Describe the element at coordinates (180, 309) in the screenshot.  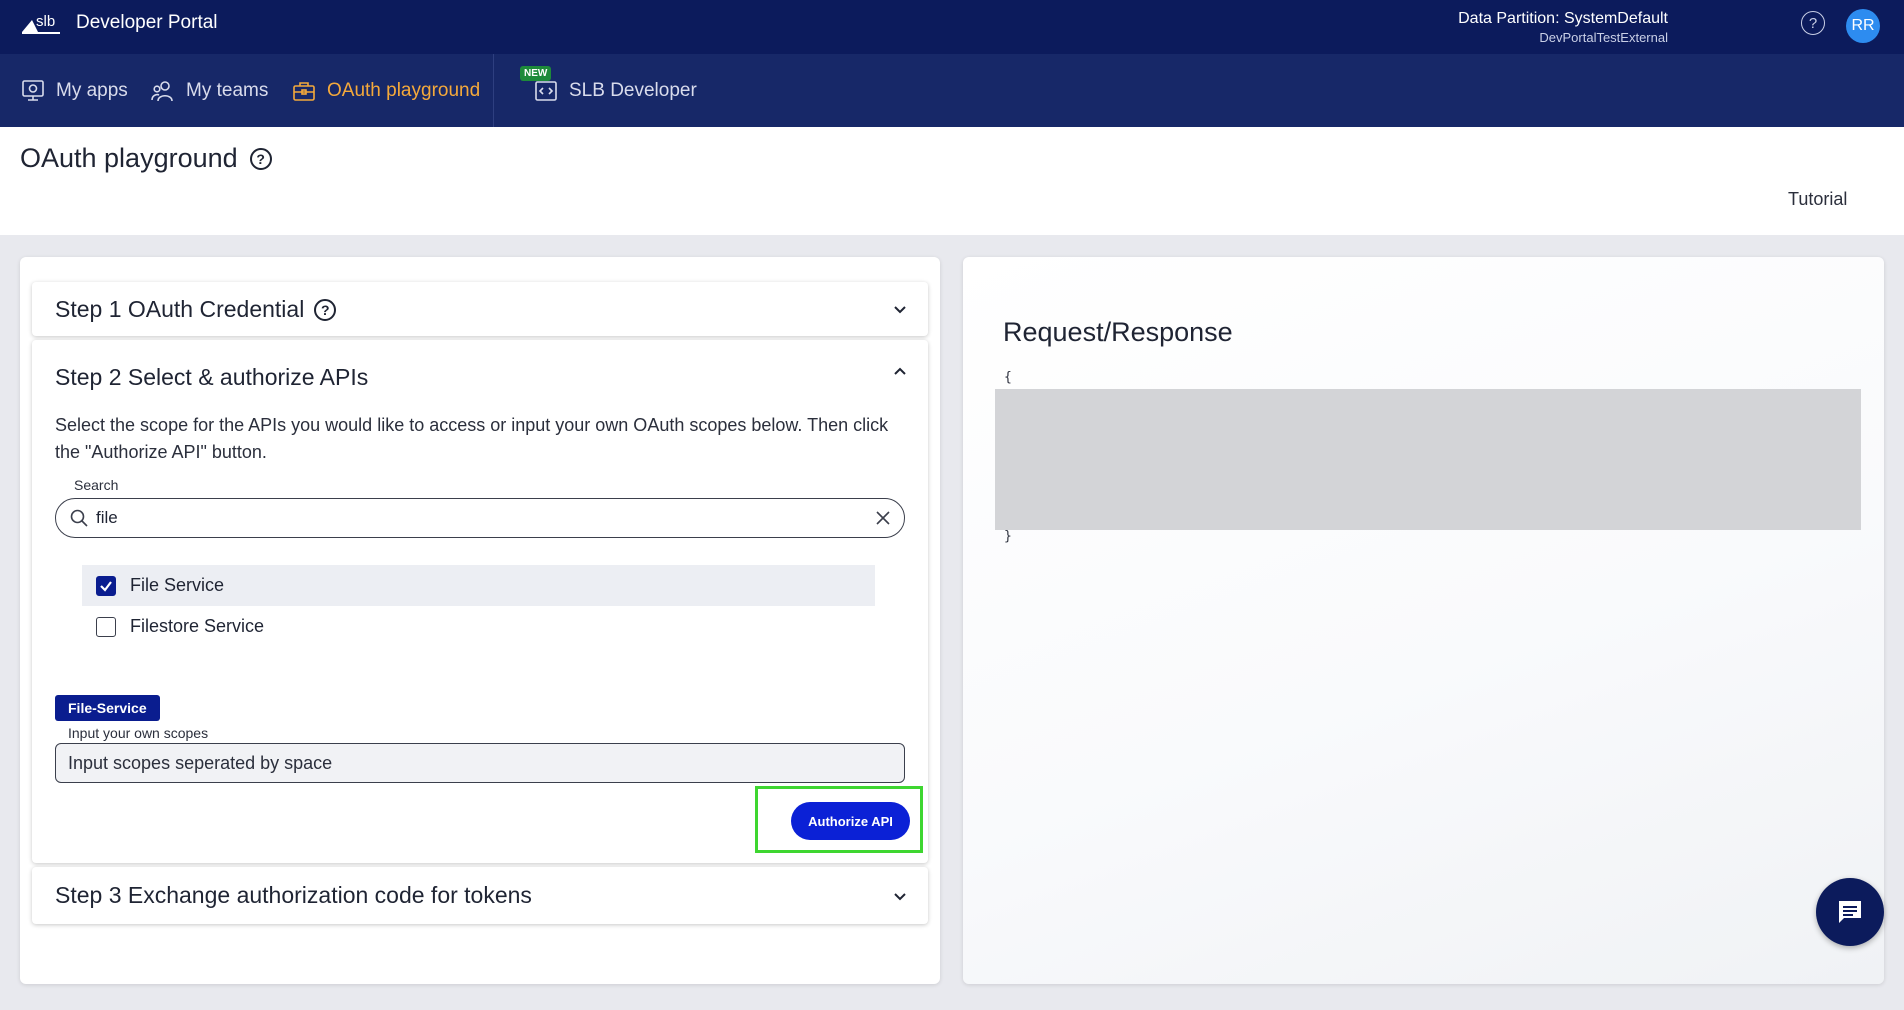
I see `step1-title-text: Step 1 OAuth Credential` at that location.